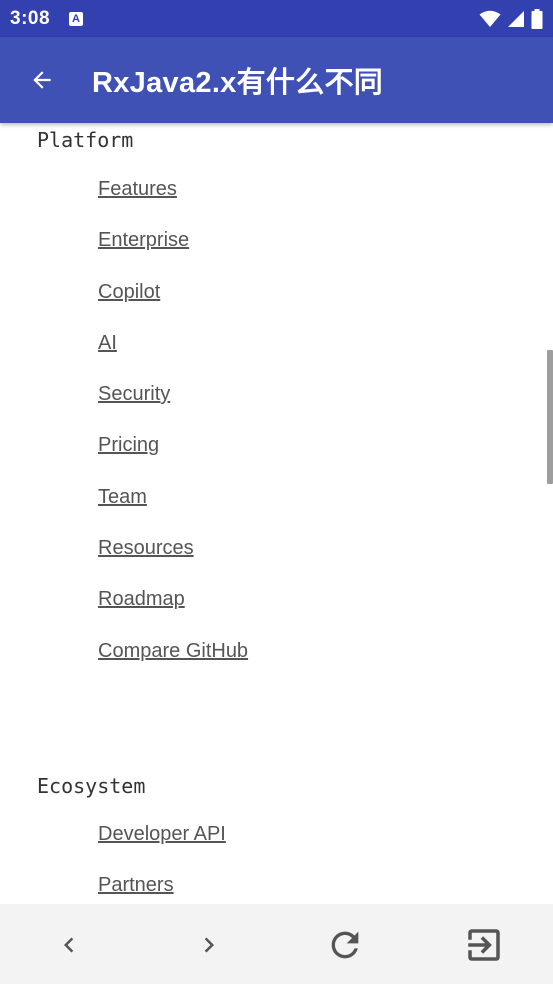 This screenshot has width=553, height=984. I want to click on exit-to-app-icon, so click(484, 945).